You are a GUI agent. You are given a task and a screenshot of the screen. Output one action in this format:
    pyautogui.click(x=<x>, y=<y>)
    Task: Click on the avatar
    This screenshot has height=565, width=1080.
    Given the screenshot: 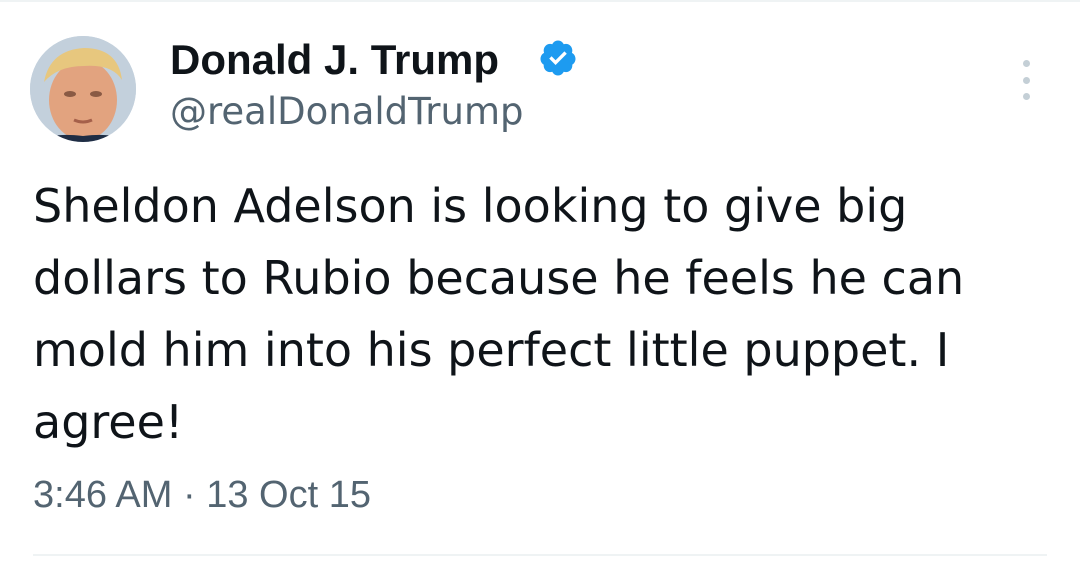 What is the action you would take?
    pyautogui.click(x=83, y=89)
    